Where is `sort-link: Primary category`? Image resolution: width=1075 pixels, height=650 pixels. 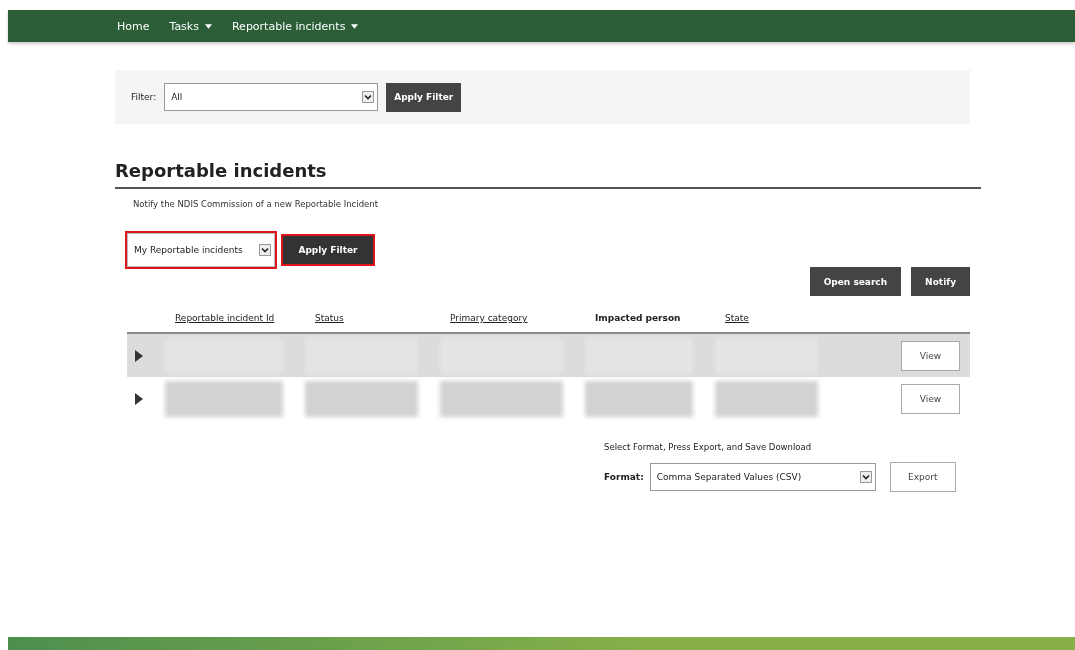 sort-link: Primary category is located at coordinates (512, 318).